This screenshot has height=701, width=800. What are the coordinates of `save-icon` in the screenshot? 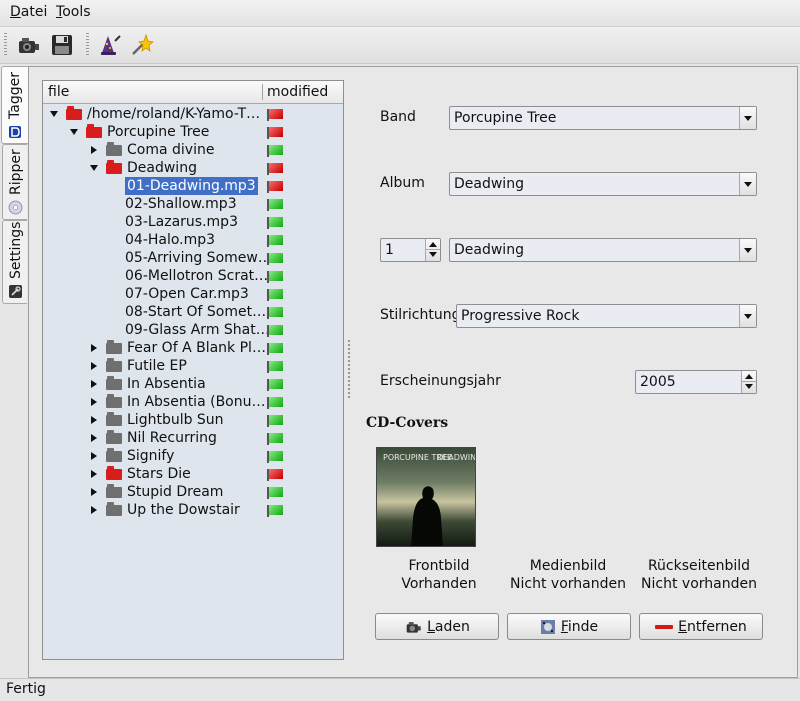 It's located at (62, 45).